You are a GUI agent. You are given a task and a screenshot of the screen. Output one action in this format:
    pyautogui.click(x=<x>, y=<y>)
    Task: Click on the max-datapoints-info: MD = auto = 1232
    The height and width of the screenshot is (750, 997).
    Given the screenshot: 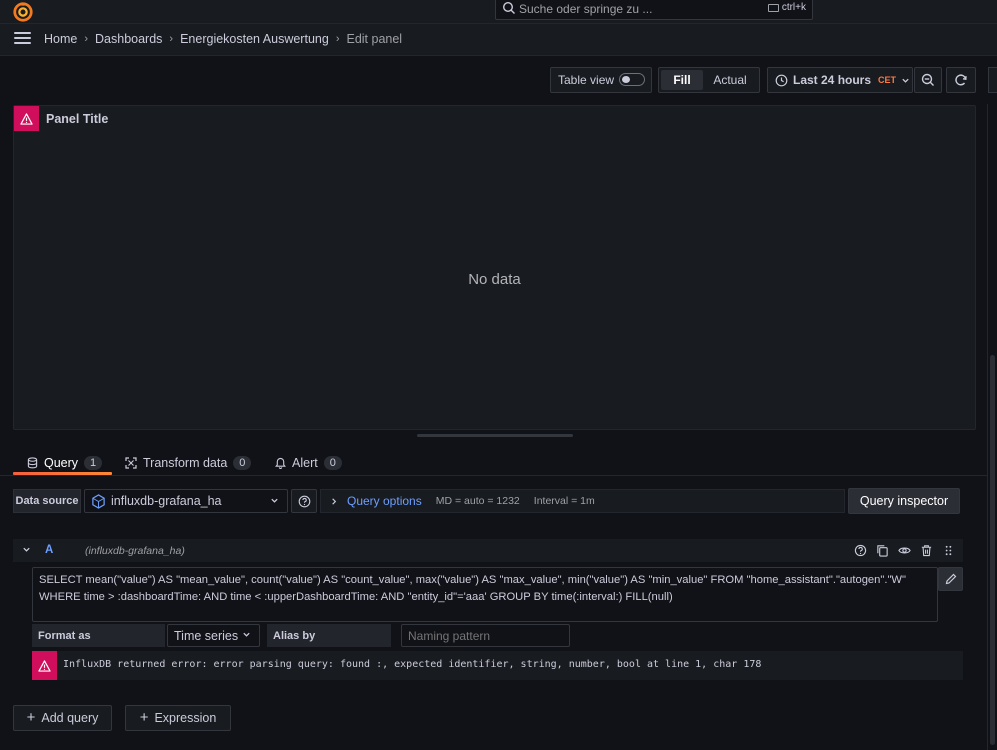 What is the action you would take?
    pyautogui.click(x=477, y=501)
    